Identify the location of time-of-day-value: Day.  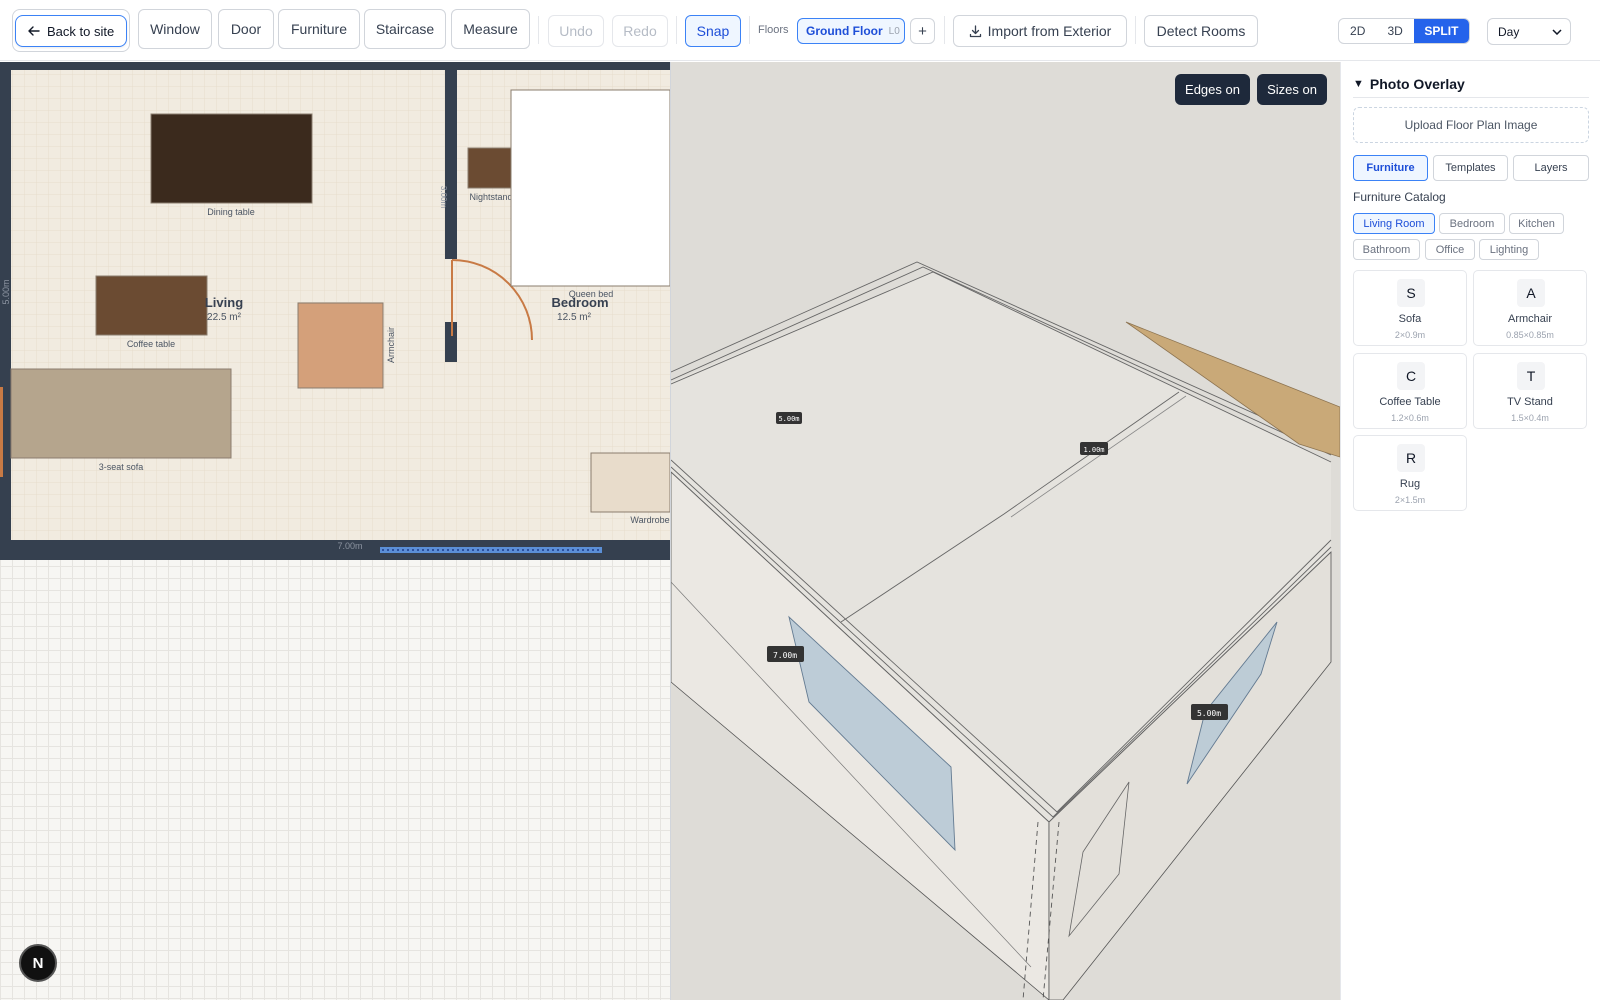
(1509, 31).